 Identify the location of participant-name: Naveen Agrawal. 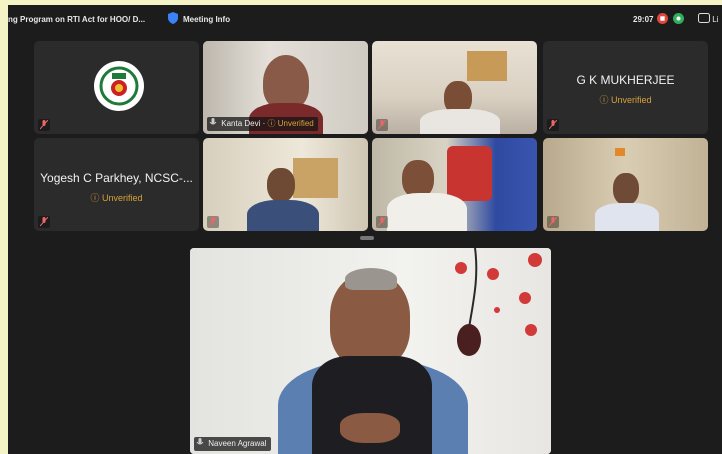
(237, 443).